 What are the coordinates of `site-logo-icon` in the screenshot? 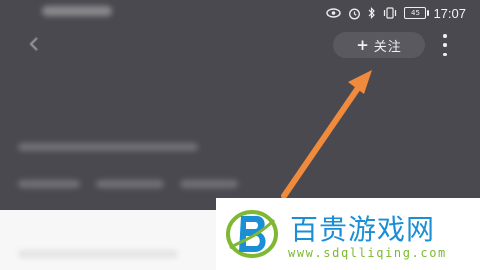 It's located at (252, 234).